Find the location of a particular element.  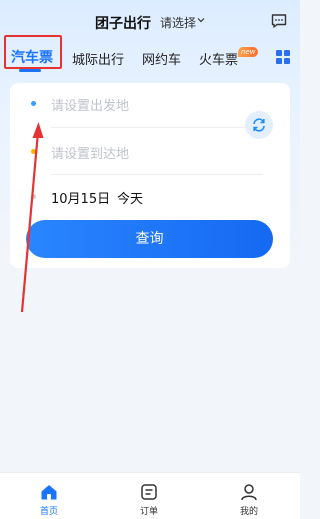

home-icon is located at coordinates (49, 492).